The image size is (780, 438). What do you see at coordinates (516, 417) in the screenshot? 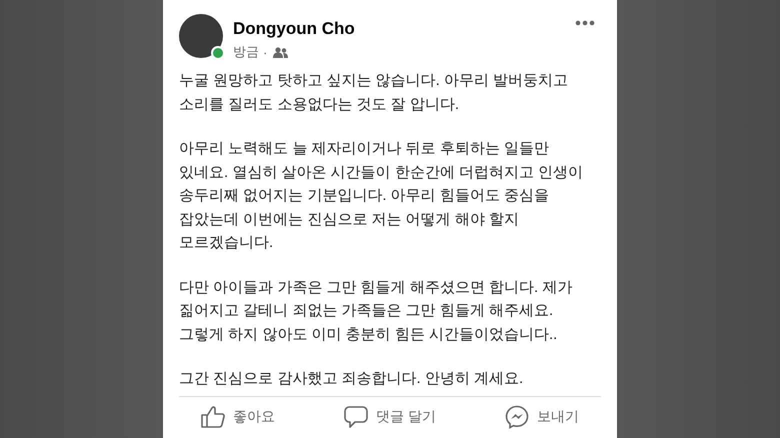
I see `messenger-icon` at bounding box center [516, 417].